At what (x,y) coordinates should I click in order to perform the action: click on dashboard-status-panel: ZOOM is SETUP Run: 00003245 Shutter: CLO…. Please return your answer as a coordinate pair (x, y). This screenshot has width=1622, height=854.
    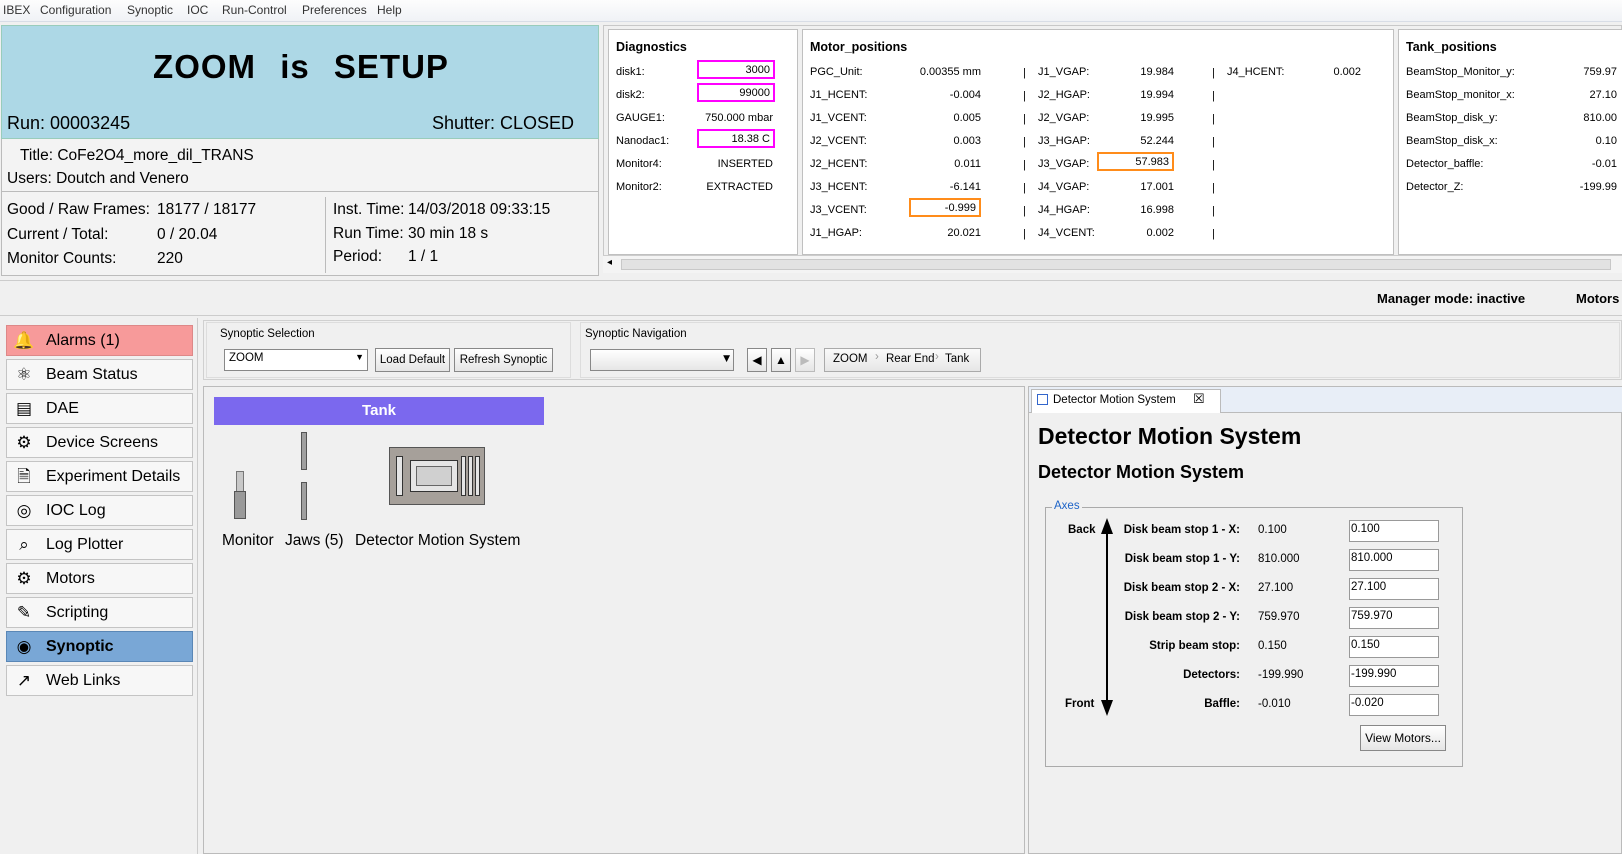
    Looking at the image, I should click on (300, 82).